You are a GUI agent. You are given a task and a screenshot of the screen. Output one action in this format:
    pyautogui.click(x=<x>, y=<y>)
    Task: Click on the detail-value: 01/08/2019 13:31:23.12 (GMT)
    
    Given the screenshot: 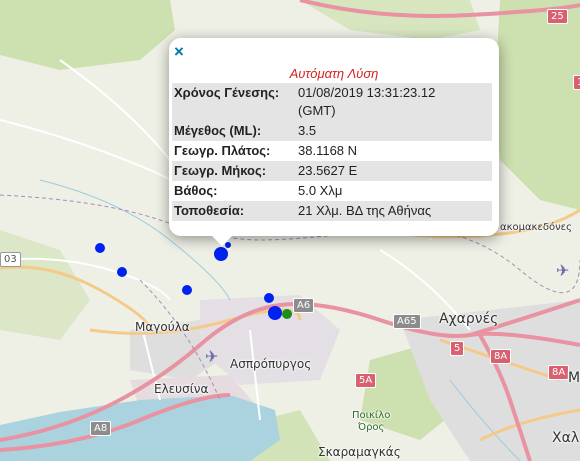 What is the action you would take?
    pyautogui.click(x=394, y=102)
    